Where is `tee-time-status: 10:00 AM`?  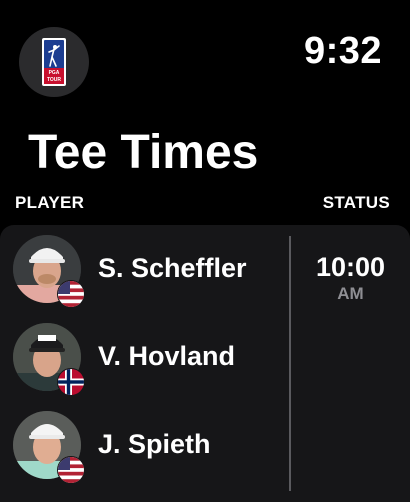
tee-time-status: 10:00 AM is located at coordinates (350, 278).